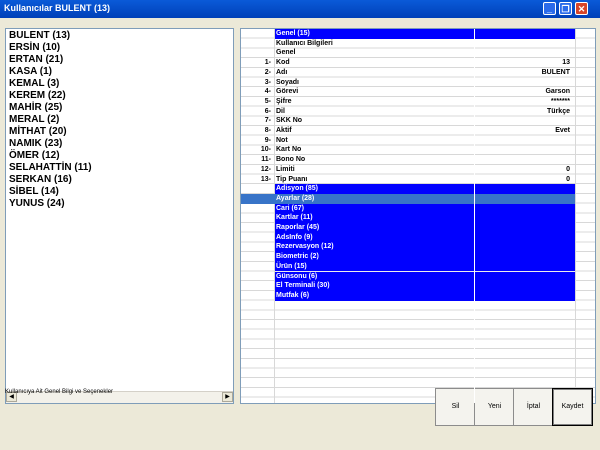 The image size is (600, 450). What do you see at coordinates (265, 169) in the screenshot?
I see `grid-row-number: 12-` at bounding box center [265, 169].